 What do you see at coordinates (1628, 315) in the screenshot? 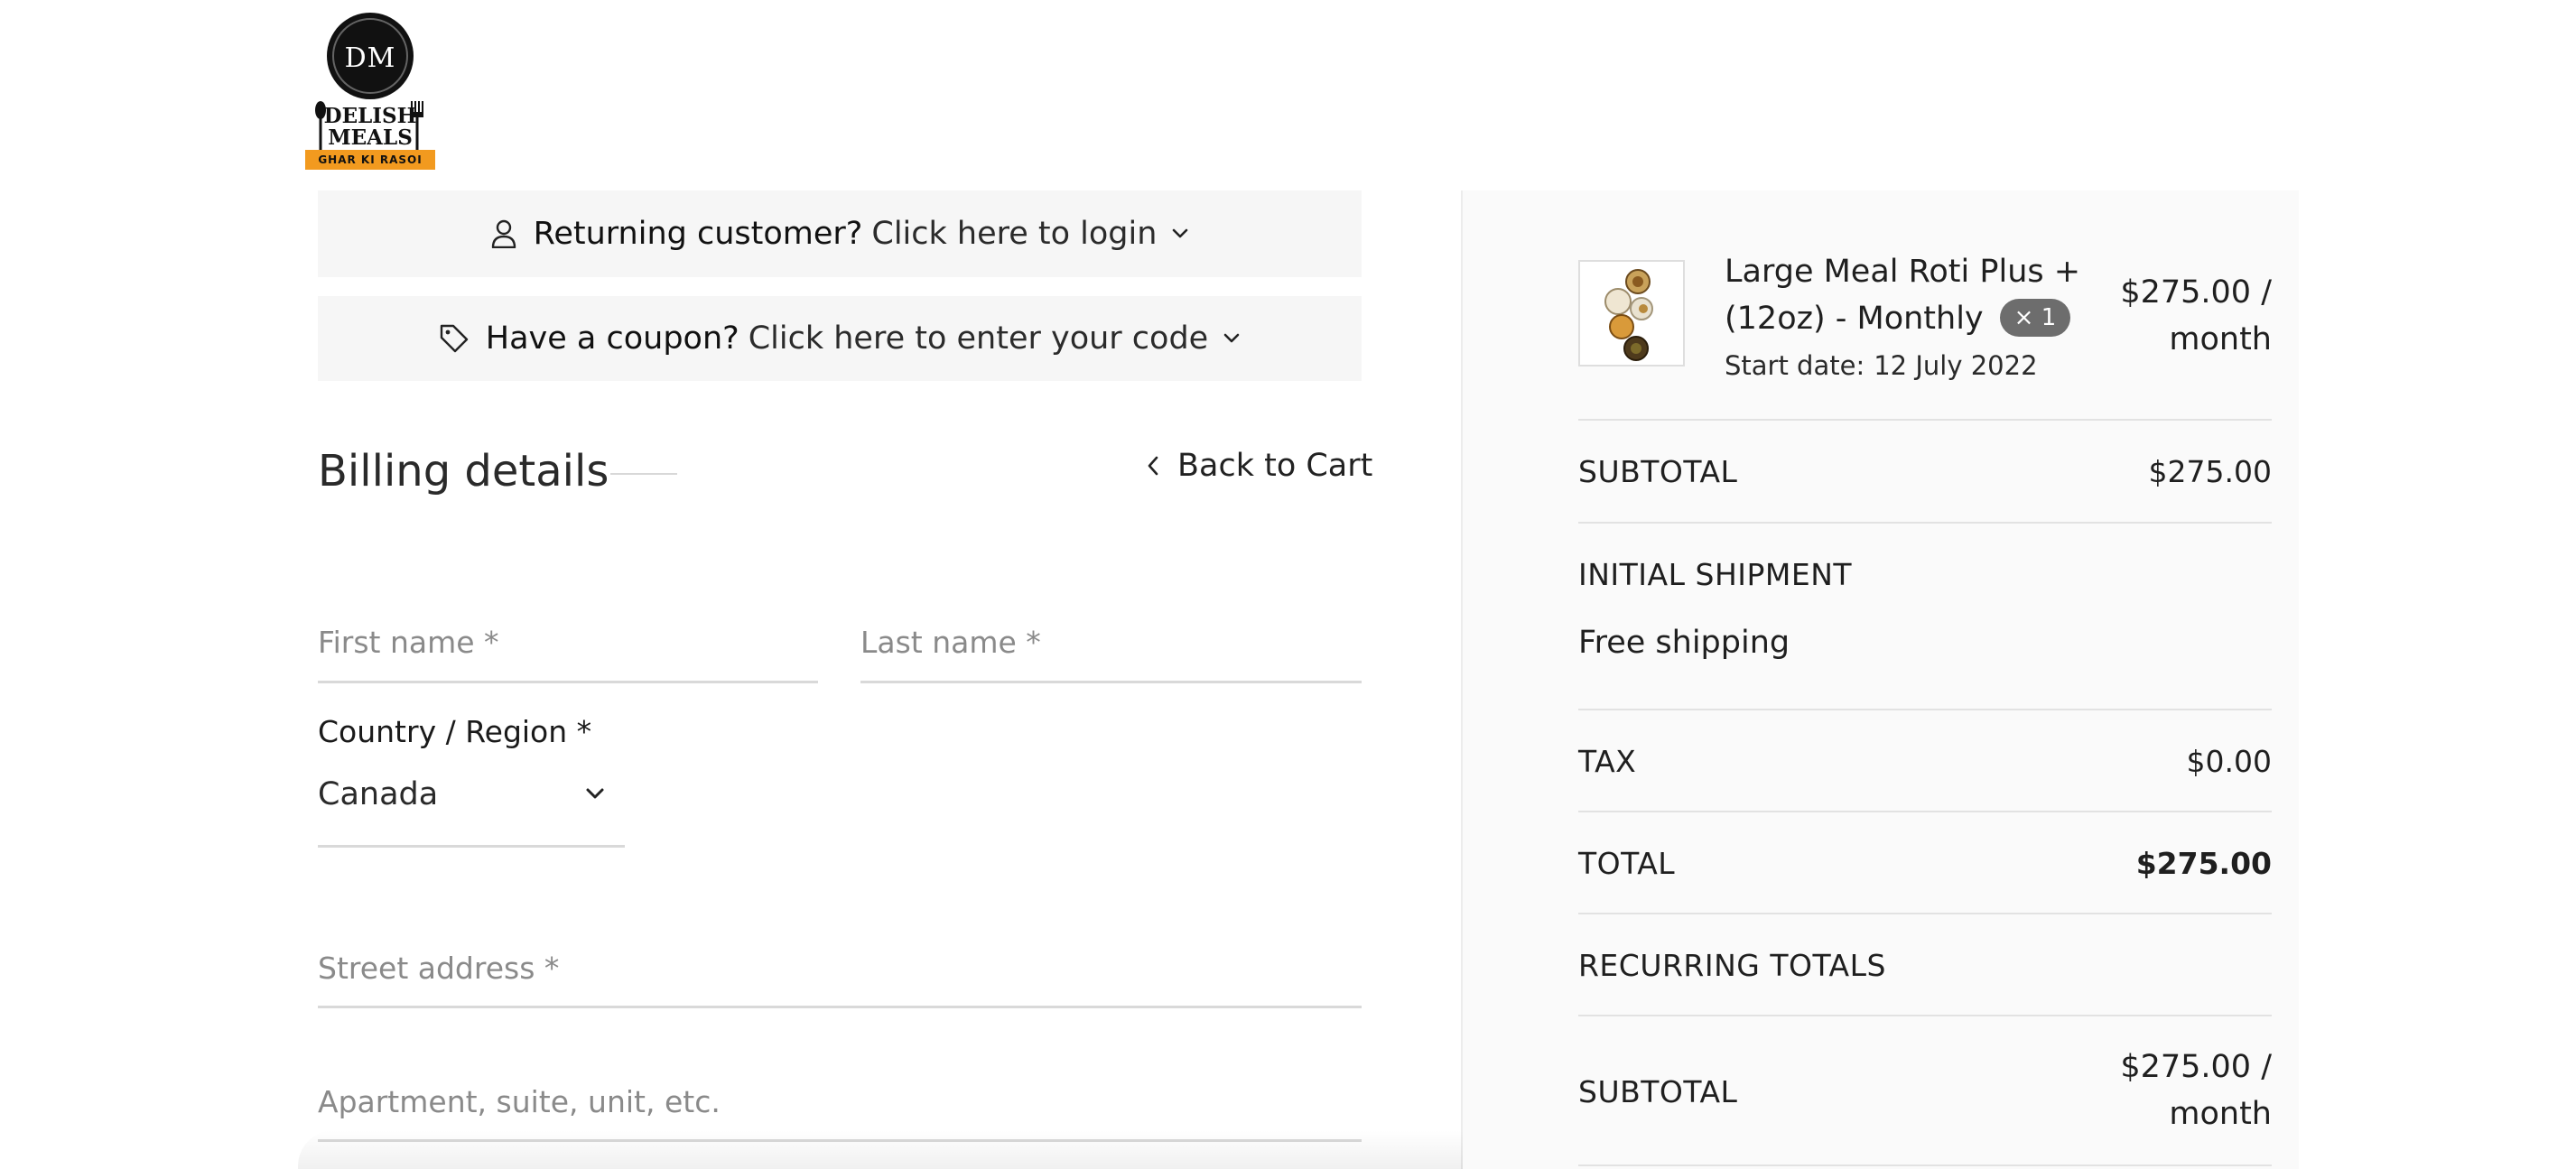
I see `meal-plates-image` at bounding box center [1628, 315].